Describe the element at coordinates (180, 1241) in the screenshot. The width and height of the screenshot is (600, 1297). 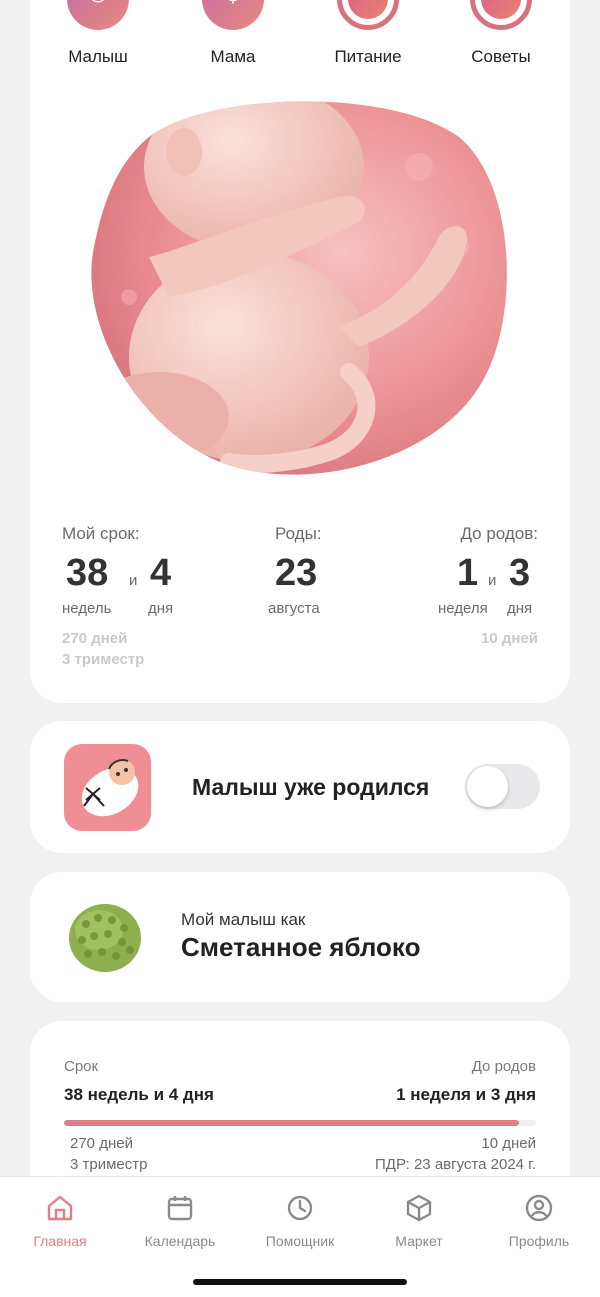
I see `nav-label: Календарь` at that location.